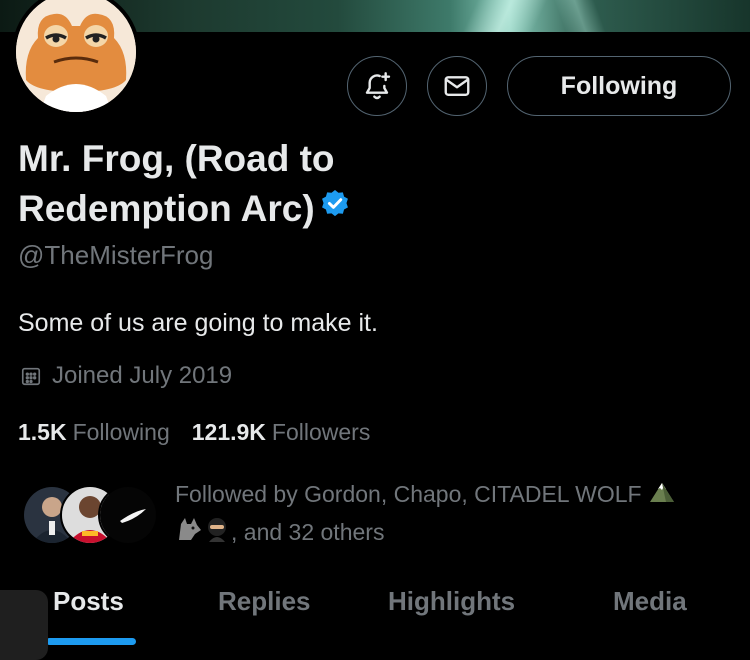 The width and height of the screenshot is (750, 660). What do you see at coordinates (650, 601) in the screenshot?
I see `tab-media: Media` at bounding box center [650, 601].